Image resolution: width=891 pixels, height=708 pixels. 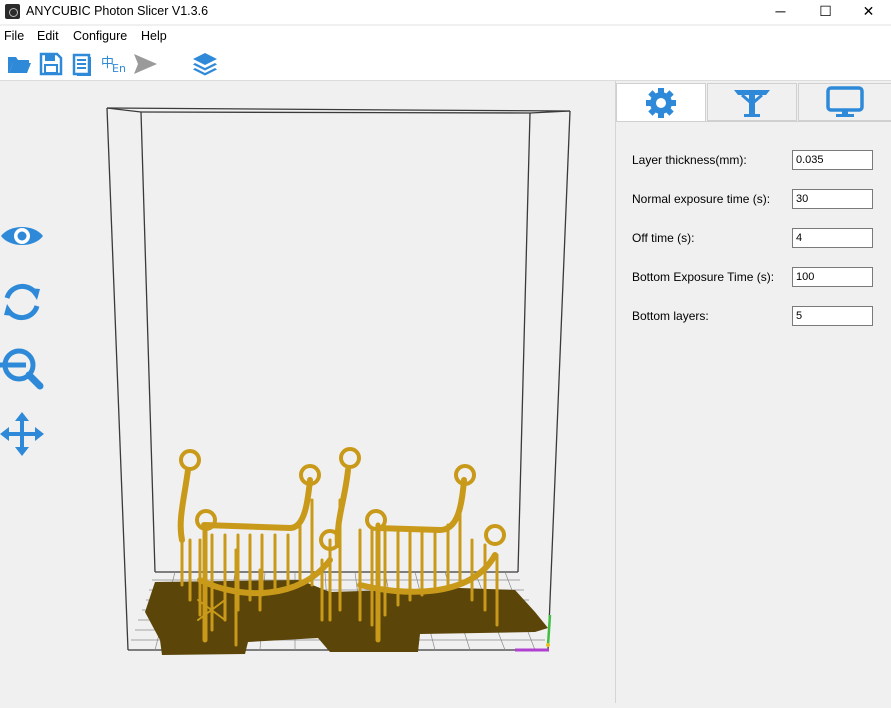 I want to click on layer-thickness-label: Layer thickness(mm):, so click(x=689, y=160).